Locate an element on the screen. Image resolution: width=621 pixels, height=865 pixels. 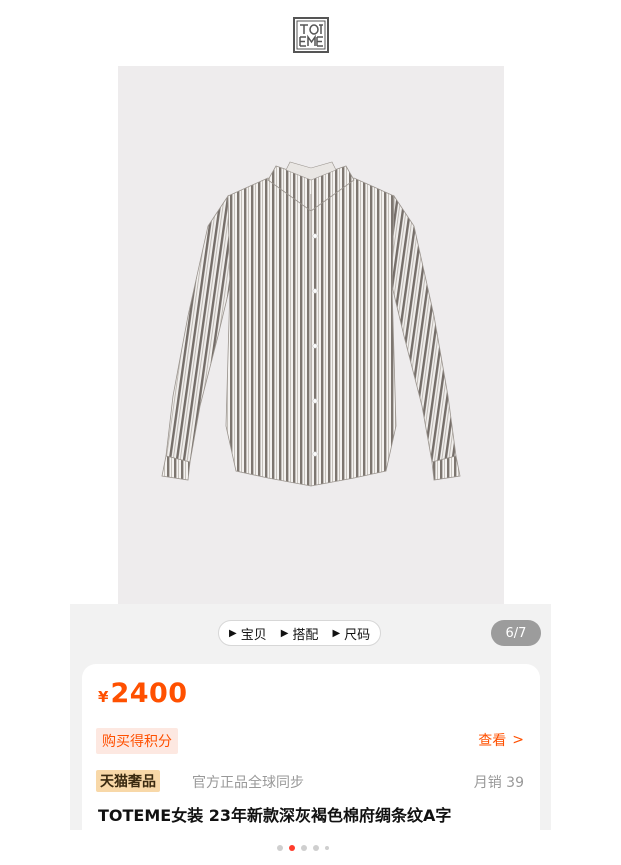
tab-item: ▶ 宝贝 is located at coordinates (248, 633).